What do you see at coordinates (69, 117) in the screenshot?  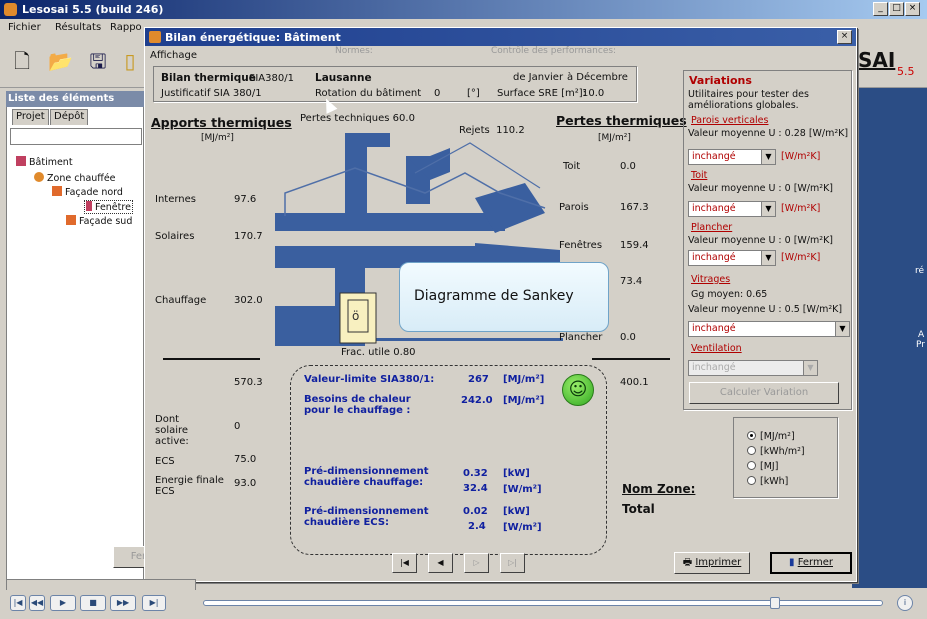 I see `tab-depot: Dépôt` at bounding box center [69, 117].